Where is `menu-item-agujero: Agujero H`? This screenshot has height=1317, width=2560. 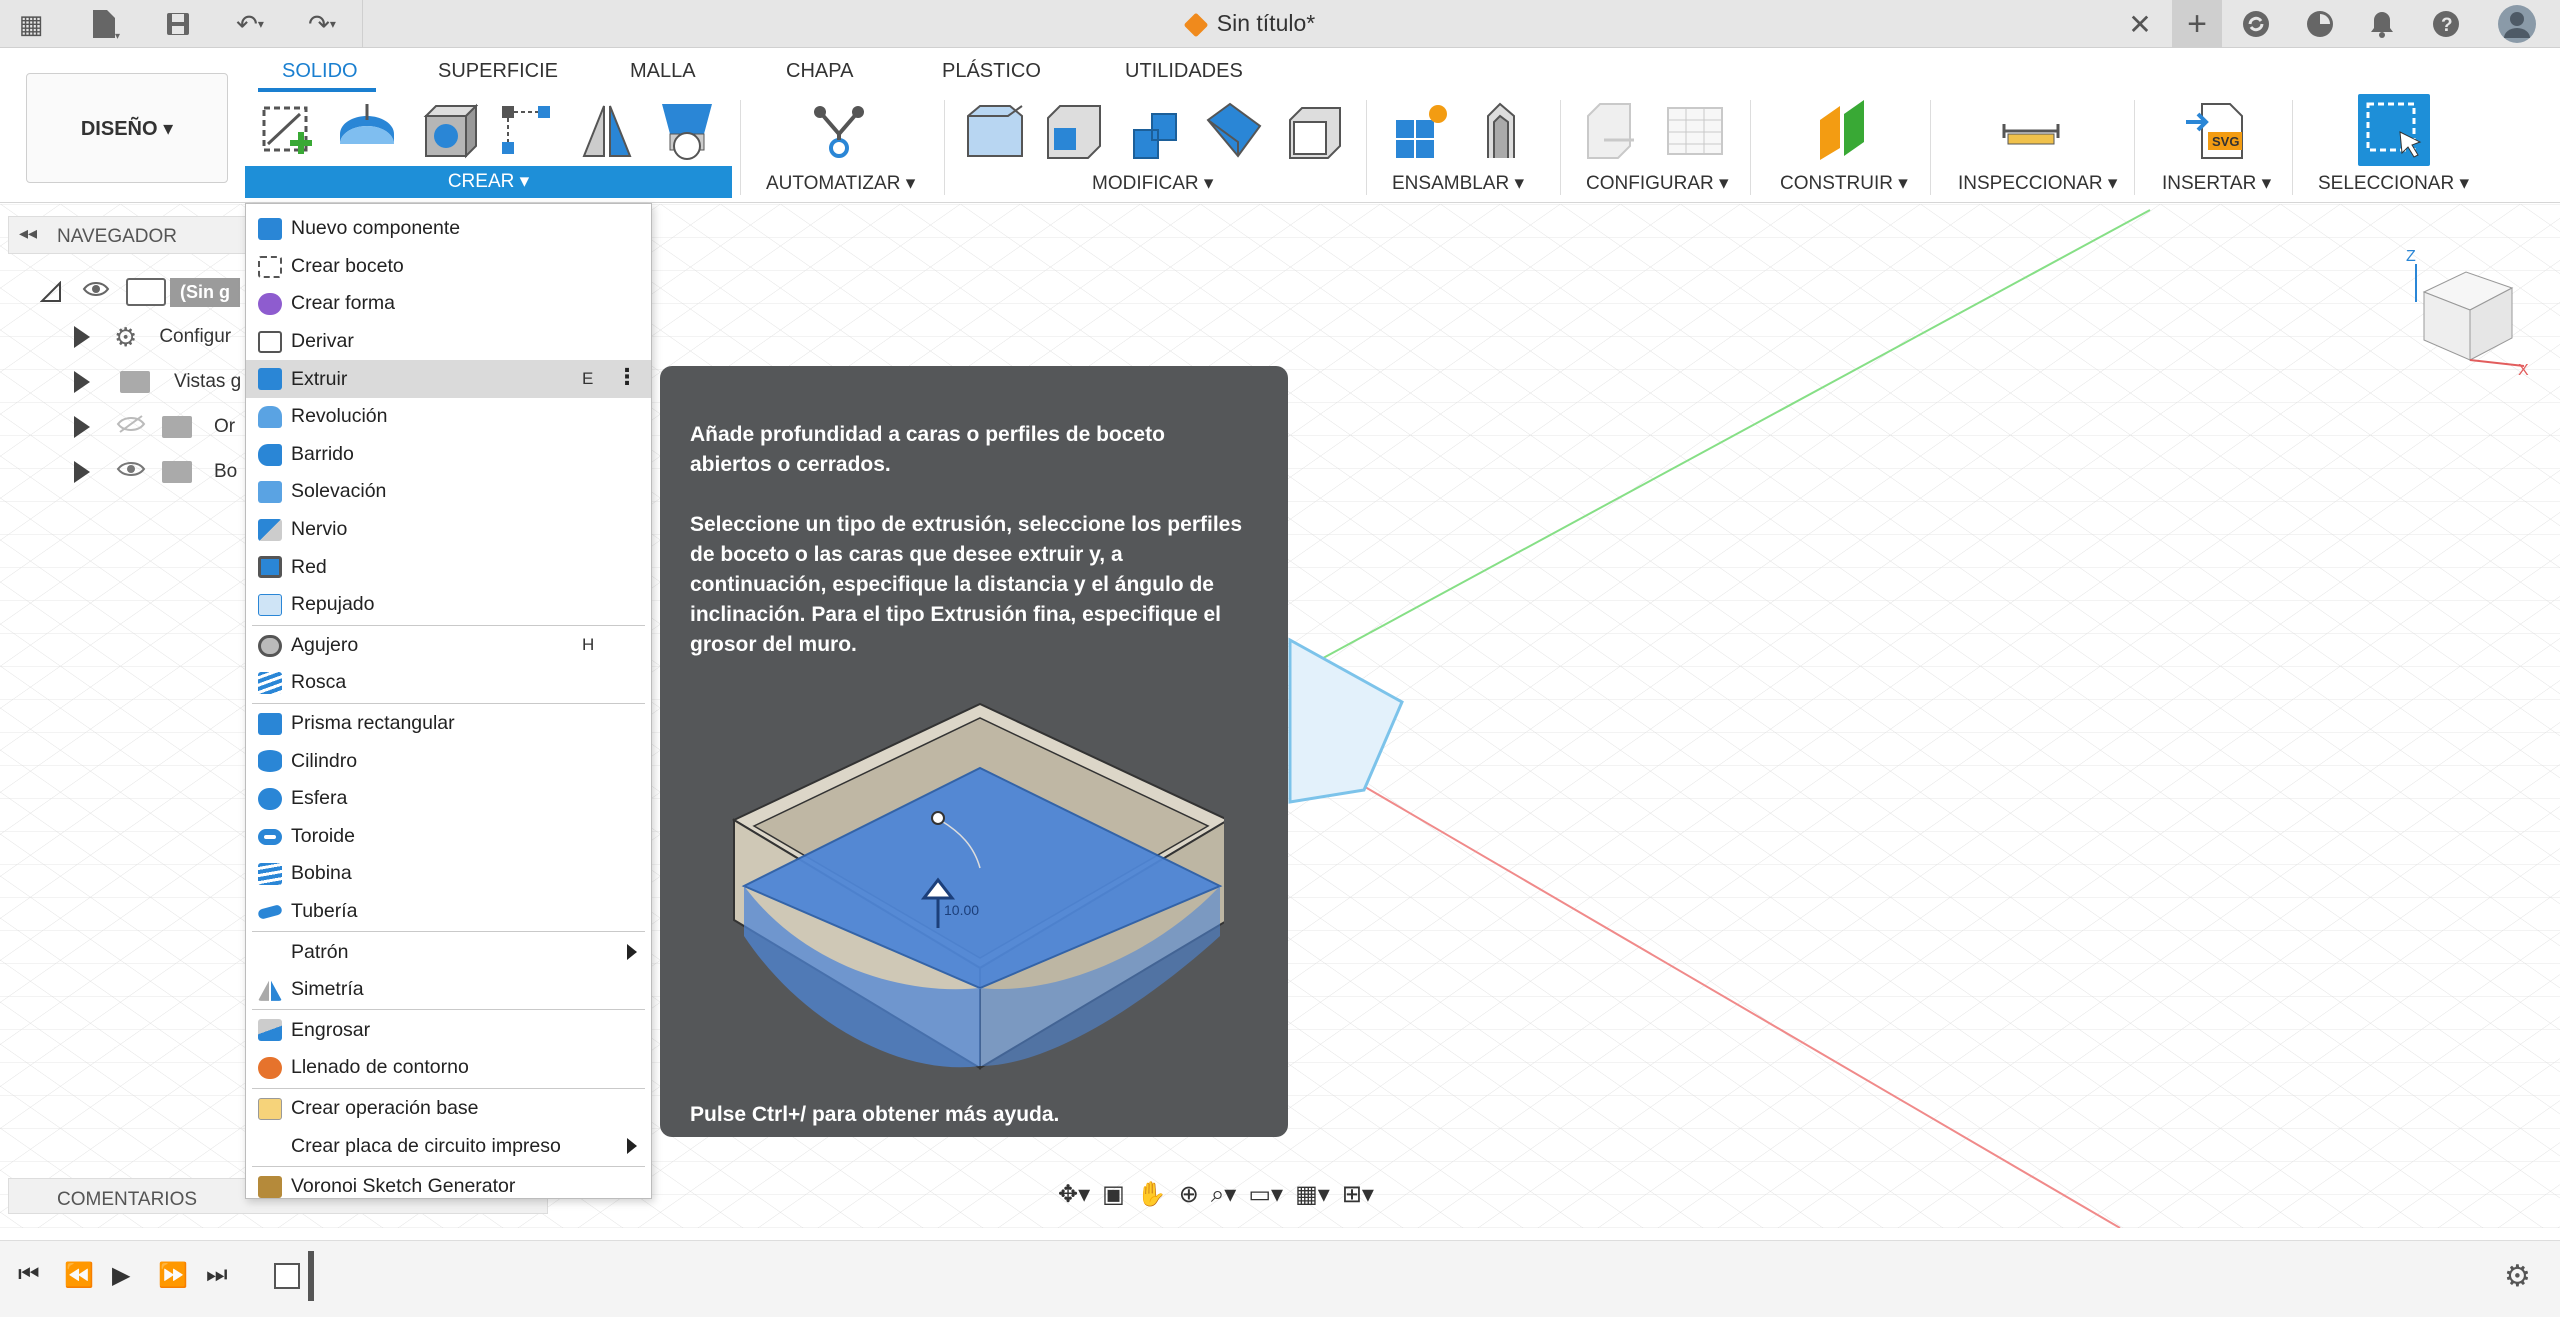 menu-item-agujero: Agujero H is located at coordinates (448, 646).